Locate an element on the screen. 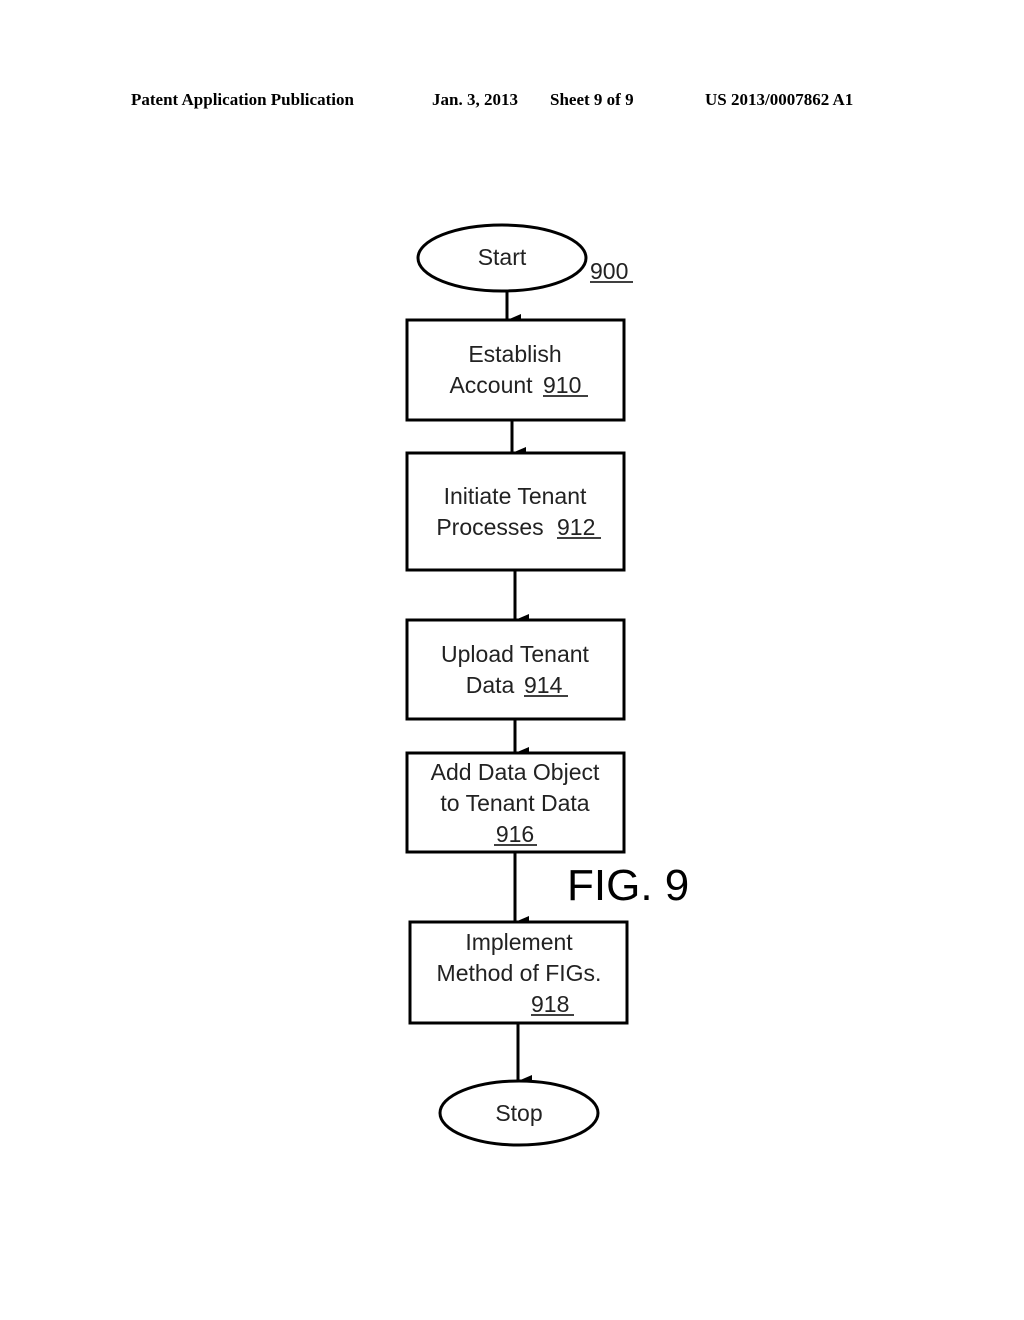 The height and width of the screenshot is (1320, 1024). step-text: Initiate Tenant is located at coordinates (515, 496).